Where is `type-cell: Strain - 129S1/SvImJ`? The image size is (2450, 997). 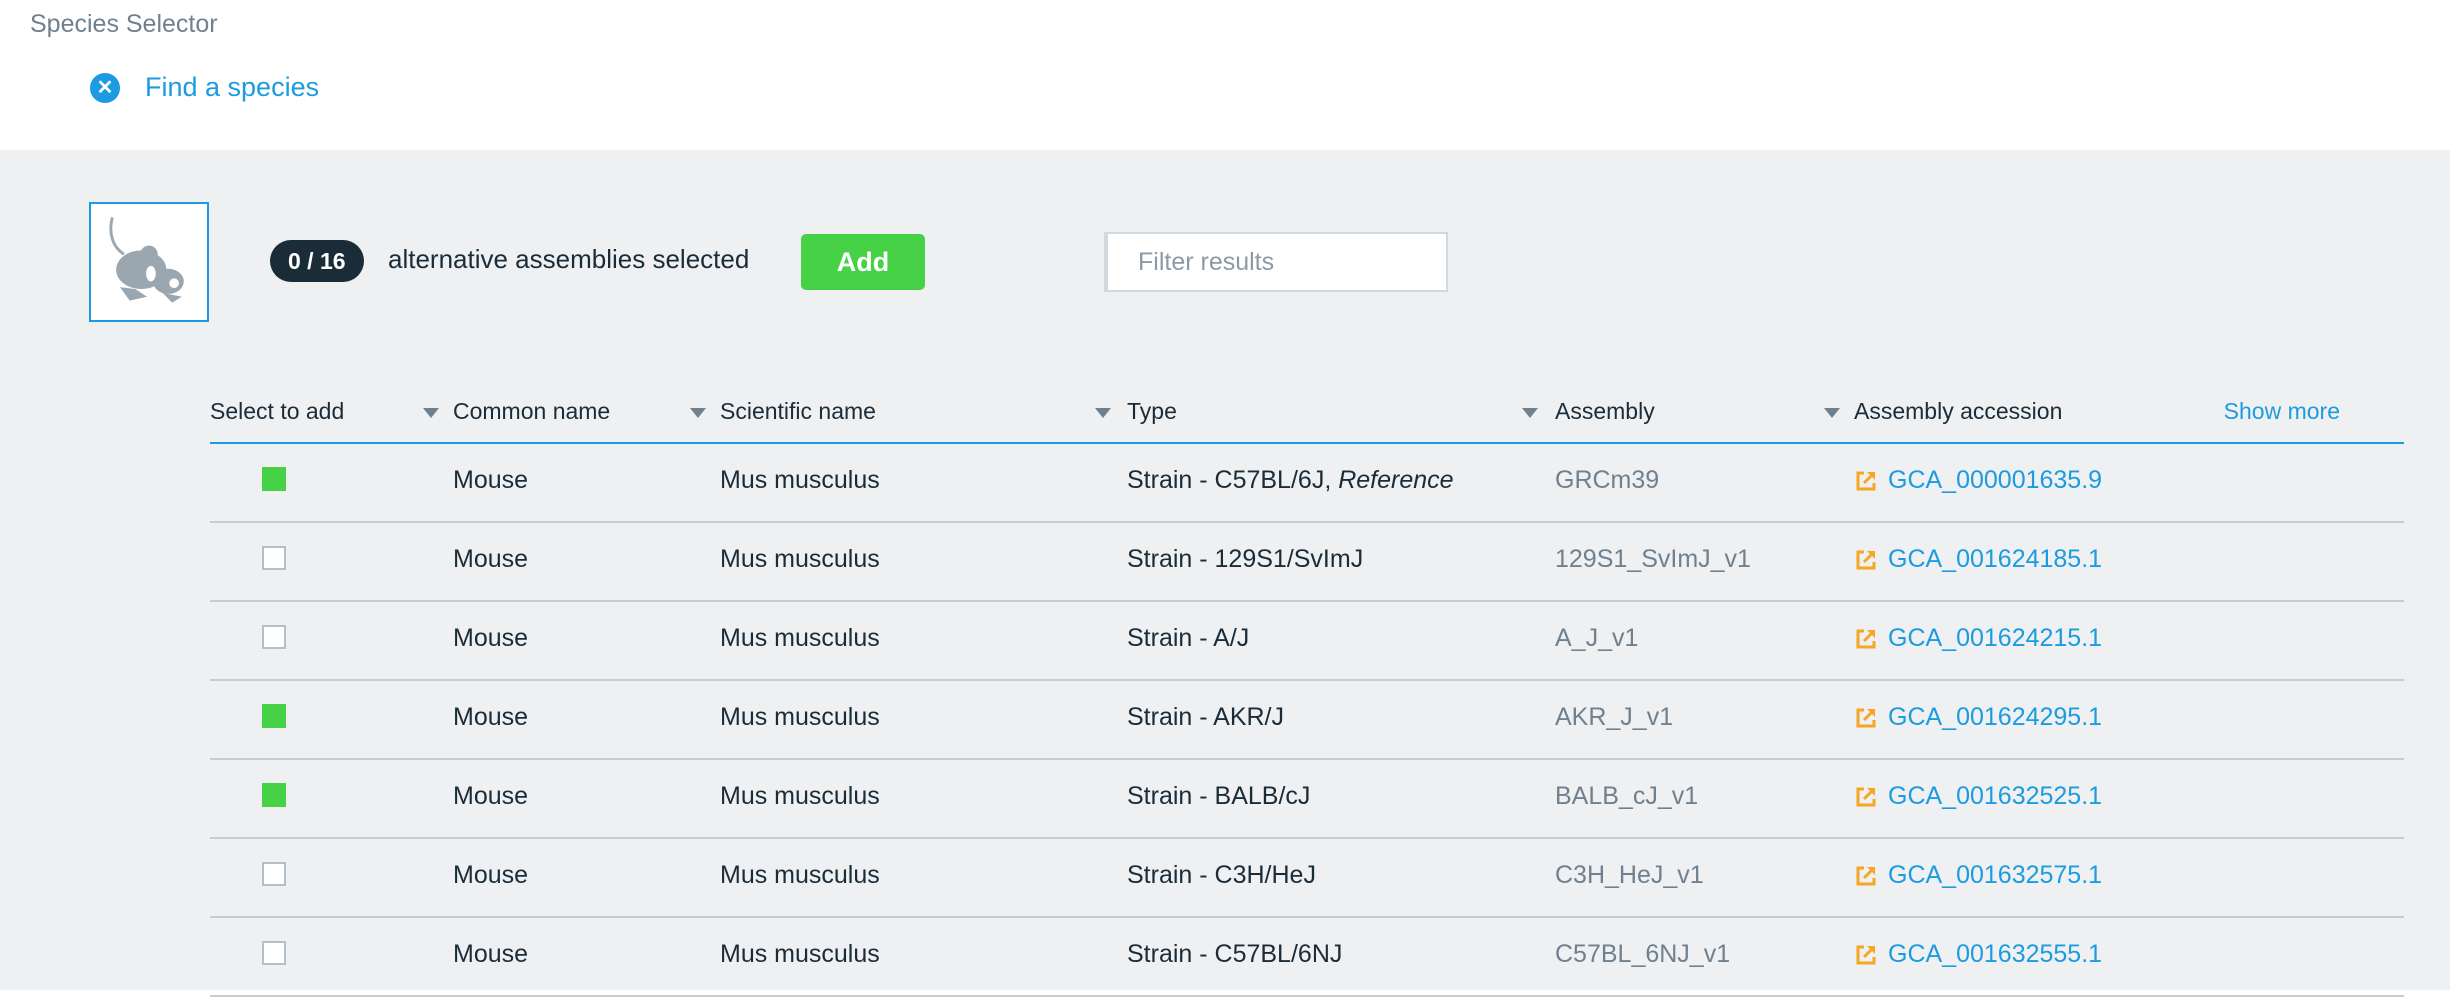
type-cell: Strain - 129S1/SvImJ is located at coordinates (1245, 559).